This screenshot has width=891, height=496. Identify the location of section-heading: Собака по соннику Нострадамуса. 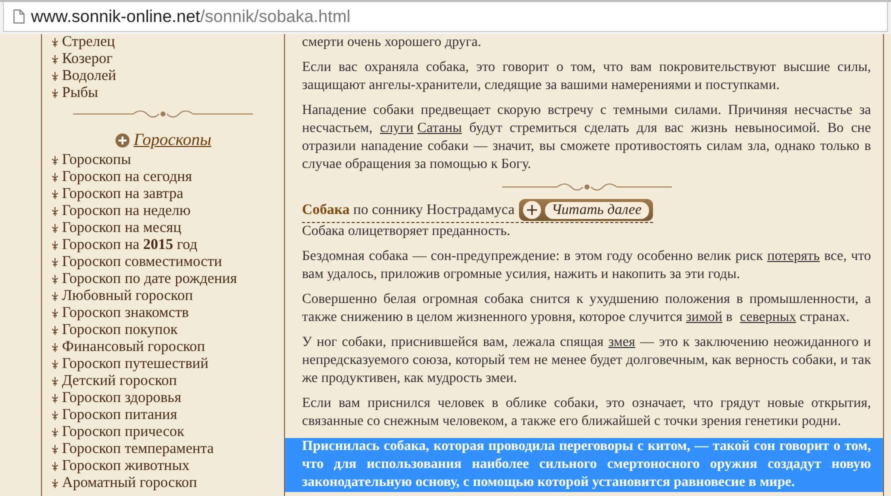
(408, 210).